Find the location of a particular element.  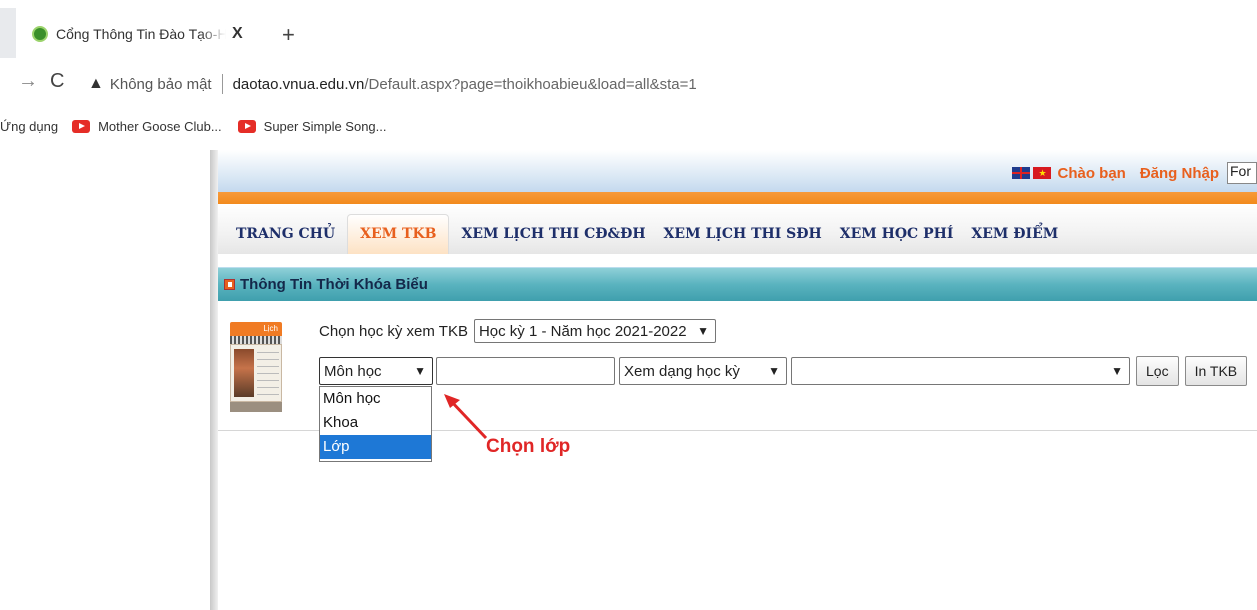

dropdown-option-faculty: Khoa is located at coordinates (375, 423).